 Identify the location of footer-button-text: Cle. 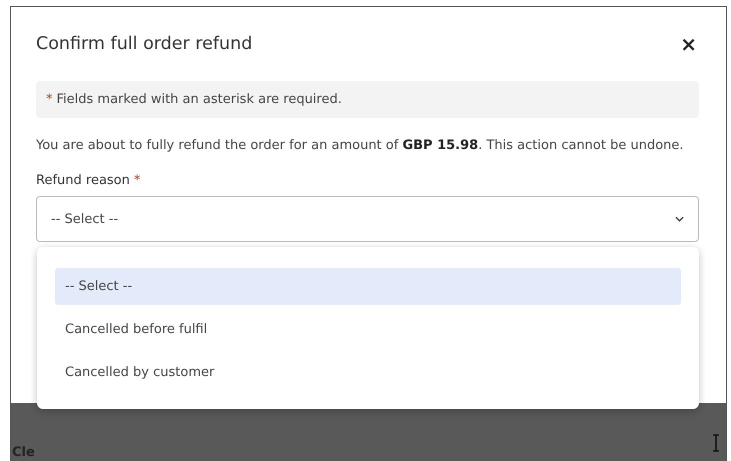
(23, 453).